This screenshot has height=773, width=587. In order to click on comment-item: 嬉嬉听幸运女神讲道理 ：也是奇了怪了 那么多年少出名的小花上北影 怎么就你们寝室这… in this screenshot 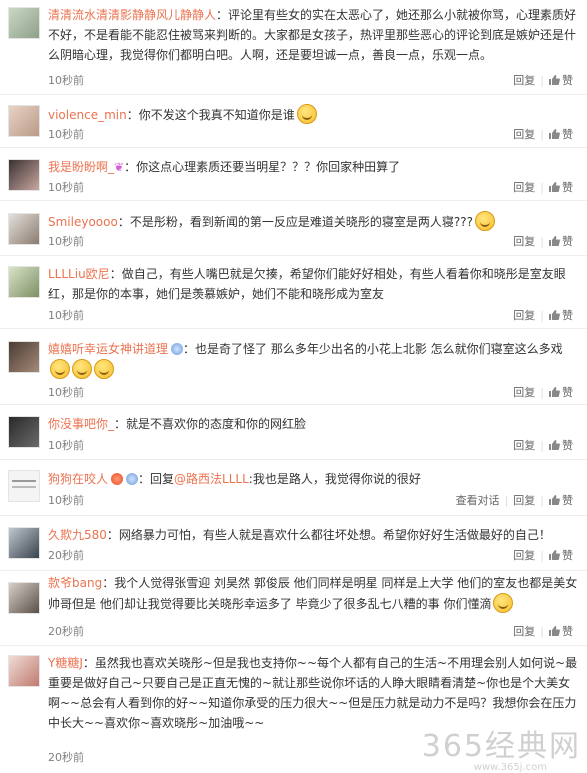, I will do `click(293, 367)`.